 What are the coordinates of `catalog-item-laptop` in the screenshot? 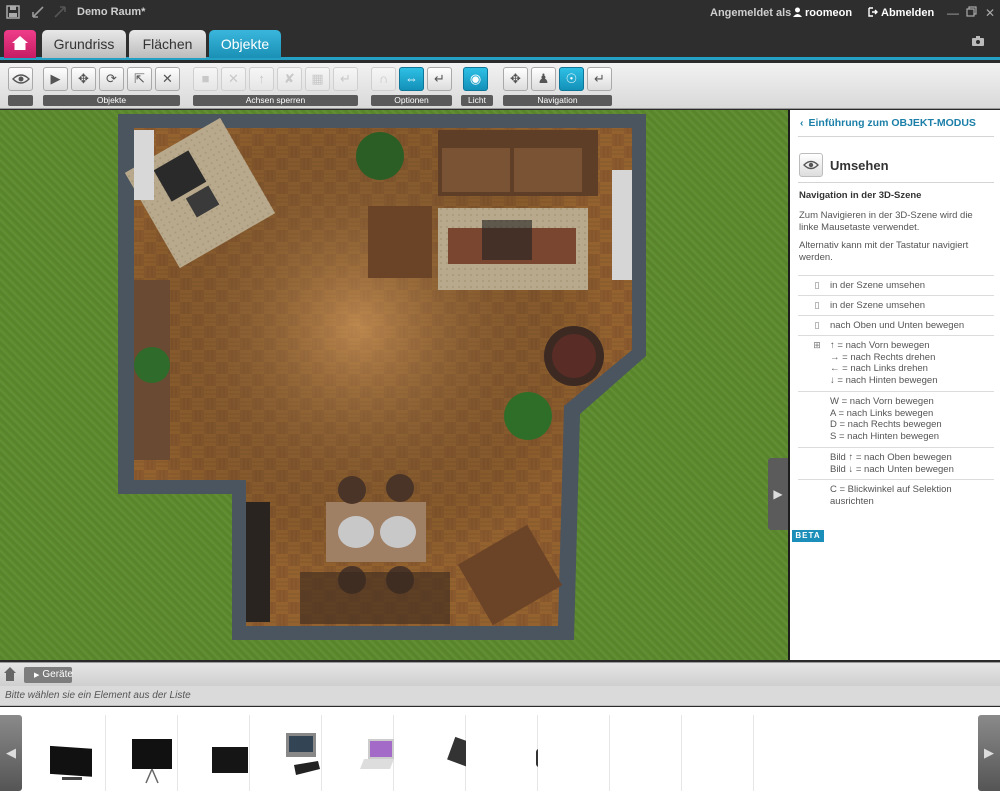 It's located at (360, 753).